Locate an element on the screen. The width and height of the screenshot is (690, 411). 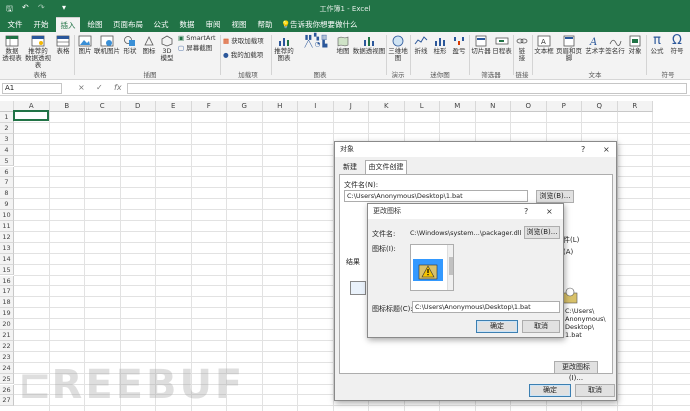
row-header: 24 is located at coordinates (7, 368).